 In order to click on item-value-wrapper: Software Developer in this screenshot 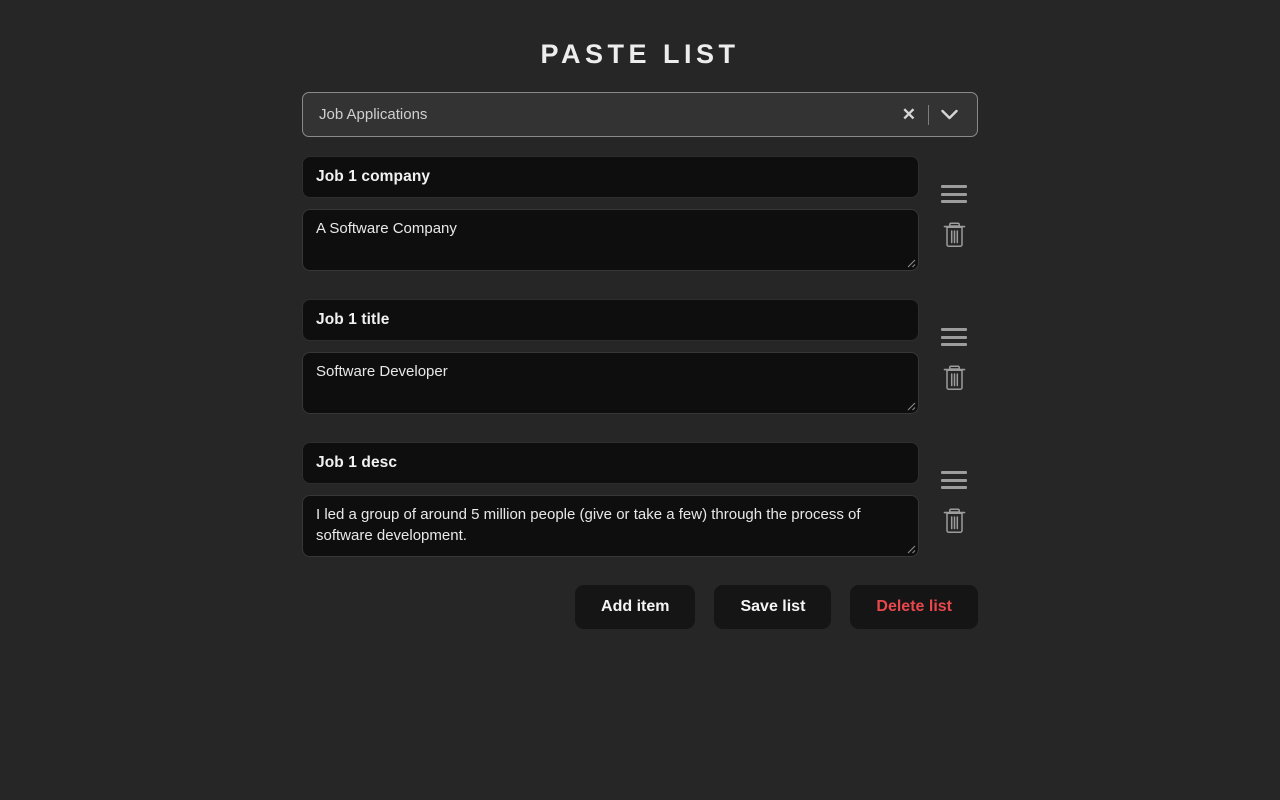, I will do `click(610, 383)`.